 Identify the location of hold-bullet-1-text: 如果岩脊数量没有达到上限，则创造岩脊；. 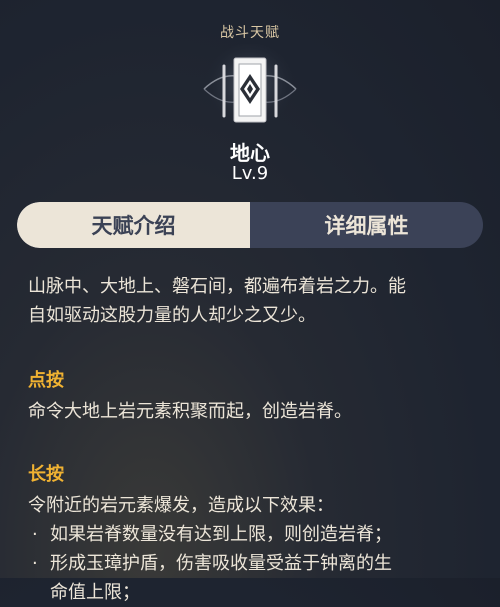
(221, 534).